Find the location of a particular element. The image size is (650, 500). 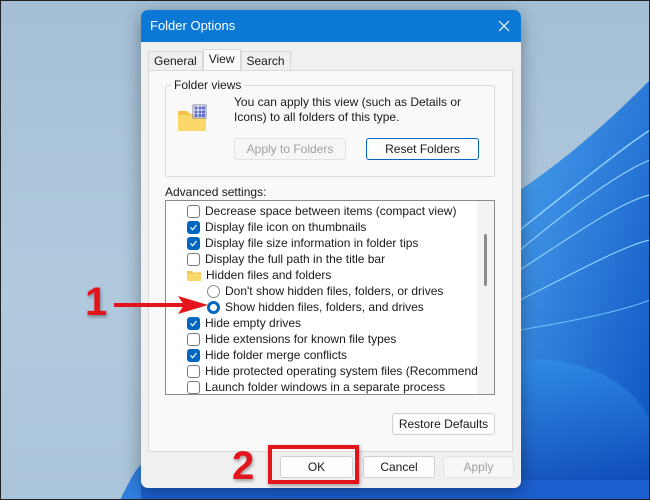

cancel-button: Cancel is located at coordinates (399, 467).